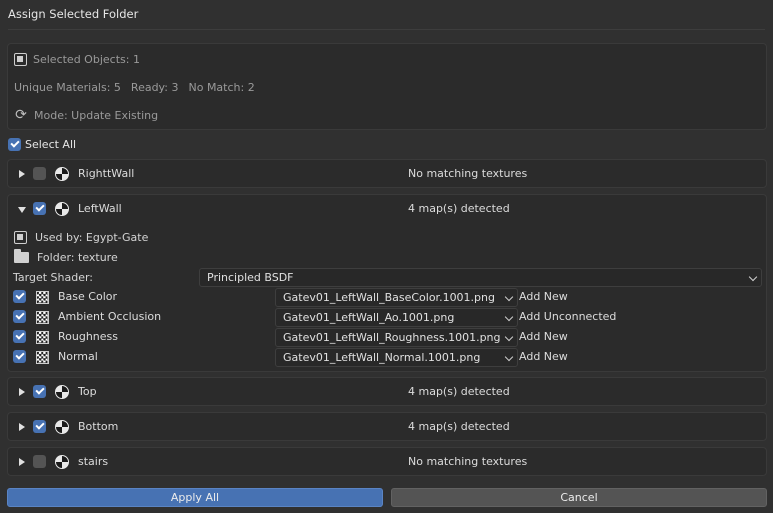  Describe the element at coordinates (92, 237) in the screenshot. I see `used-by-text: Used by: Egypt-Gate` at that location.